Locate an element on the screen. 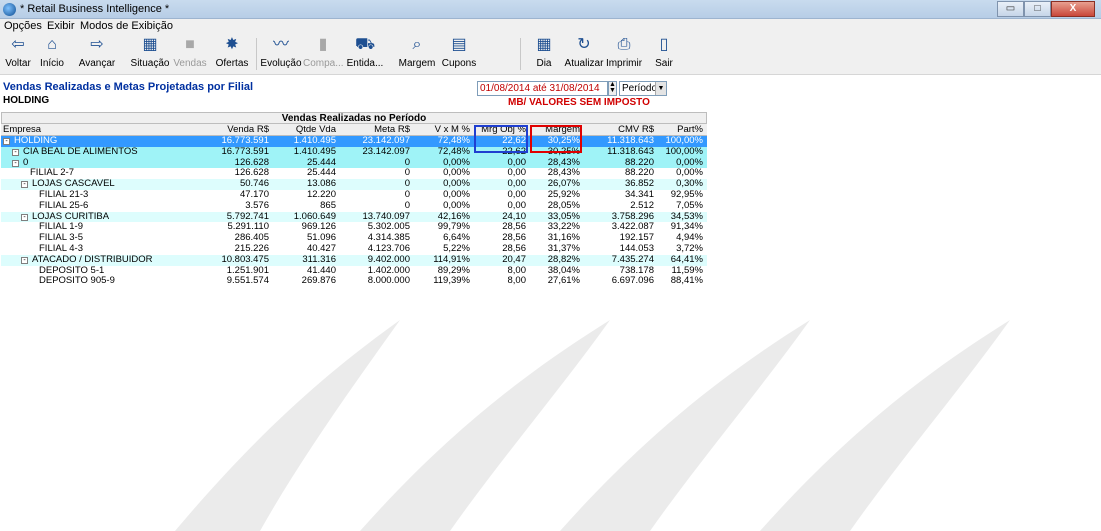 The height and width of the screenshot is (531, 1101). col-vxm-cell: 99,79% is located at coordinates (453, 227).